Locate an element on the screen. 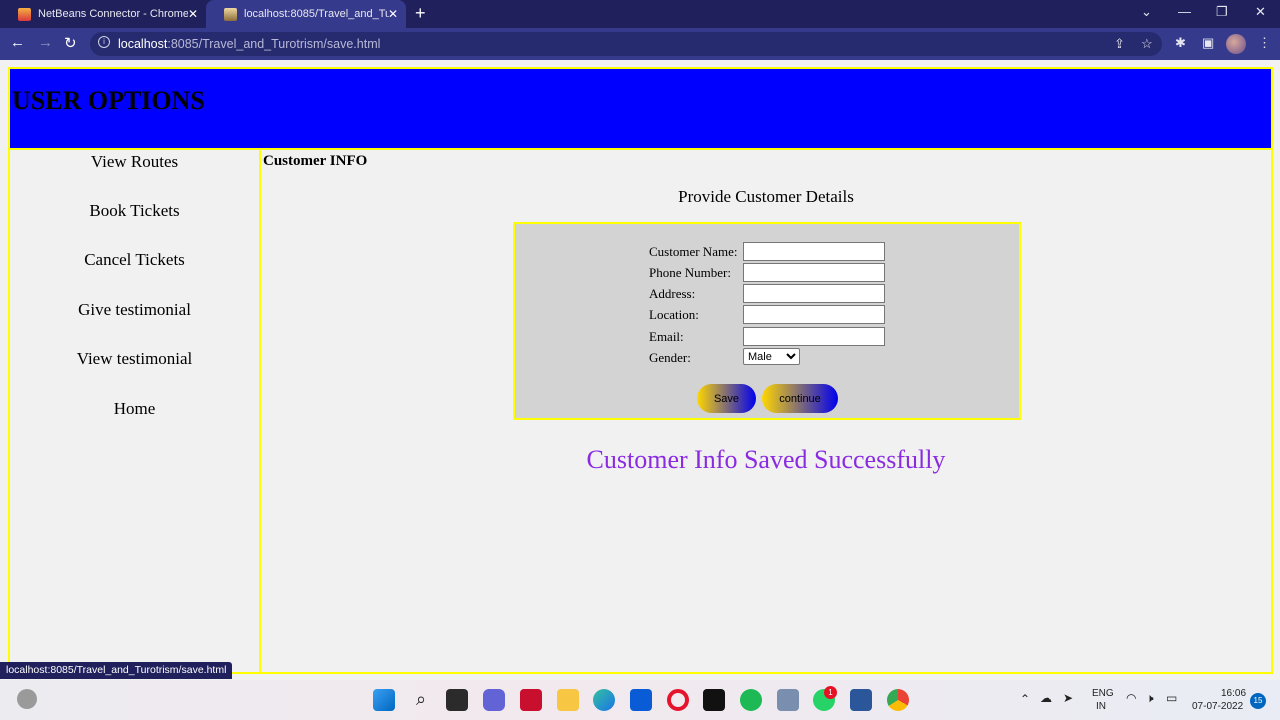 The height and width of the screenshot is (720, 1280). email-input is located at coordinates (814, 336).